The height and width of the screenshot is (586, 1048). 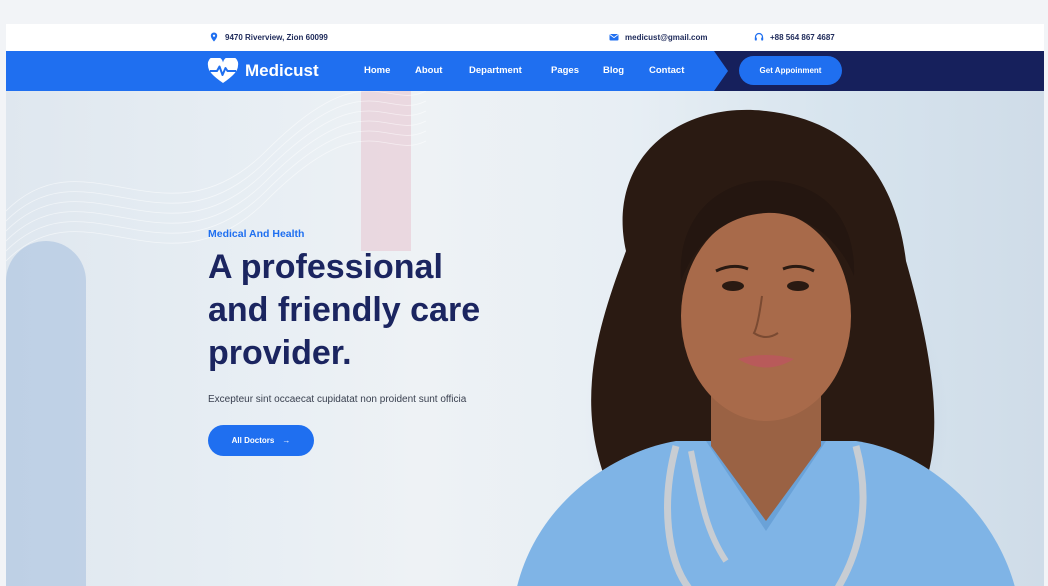 I want to click on headline-line: A professional, so click(x=325, y=267).